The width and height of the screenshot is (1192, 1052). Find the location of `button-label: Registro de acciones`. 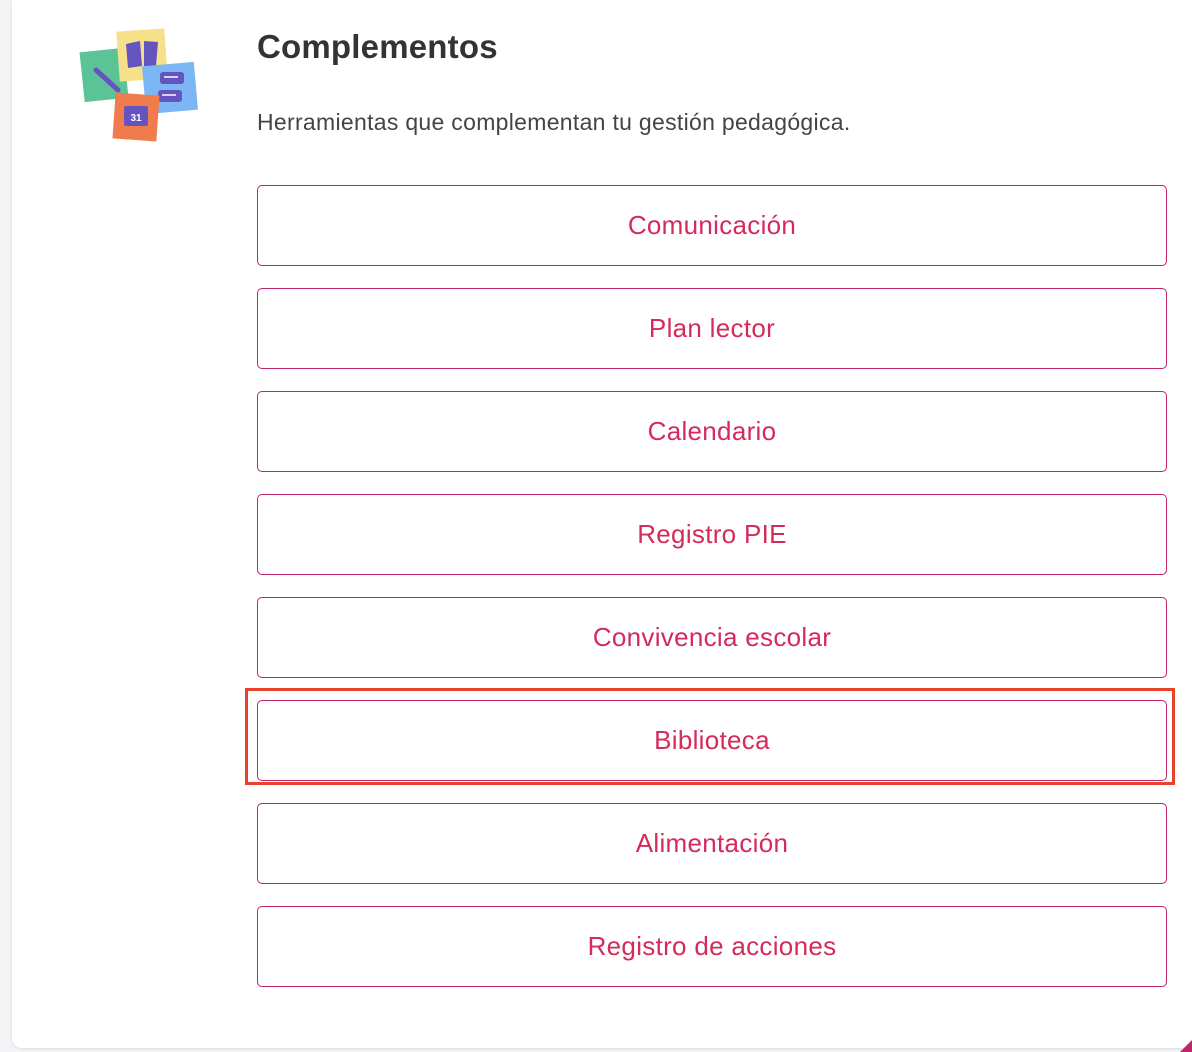

button-label: Registro de acciones is located at coordinates (712, 946).